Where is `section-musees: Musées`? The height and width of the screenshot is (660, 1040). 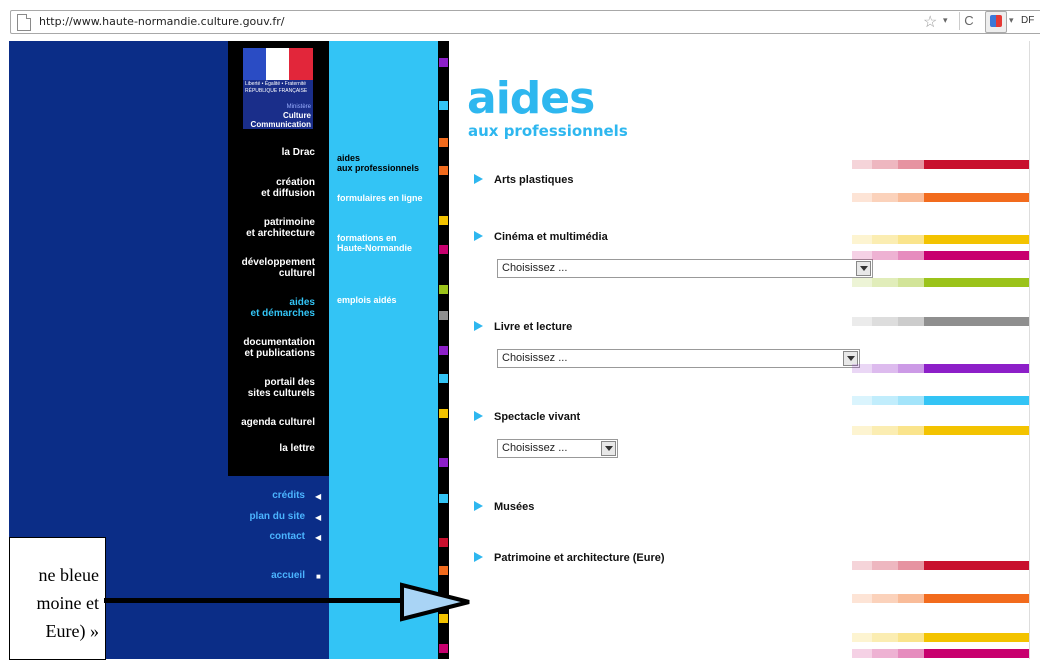 section-musees: Musées is located at coordinates (504, 507).